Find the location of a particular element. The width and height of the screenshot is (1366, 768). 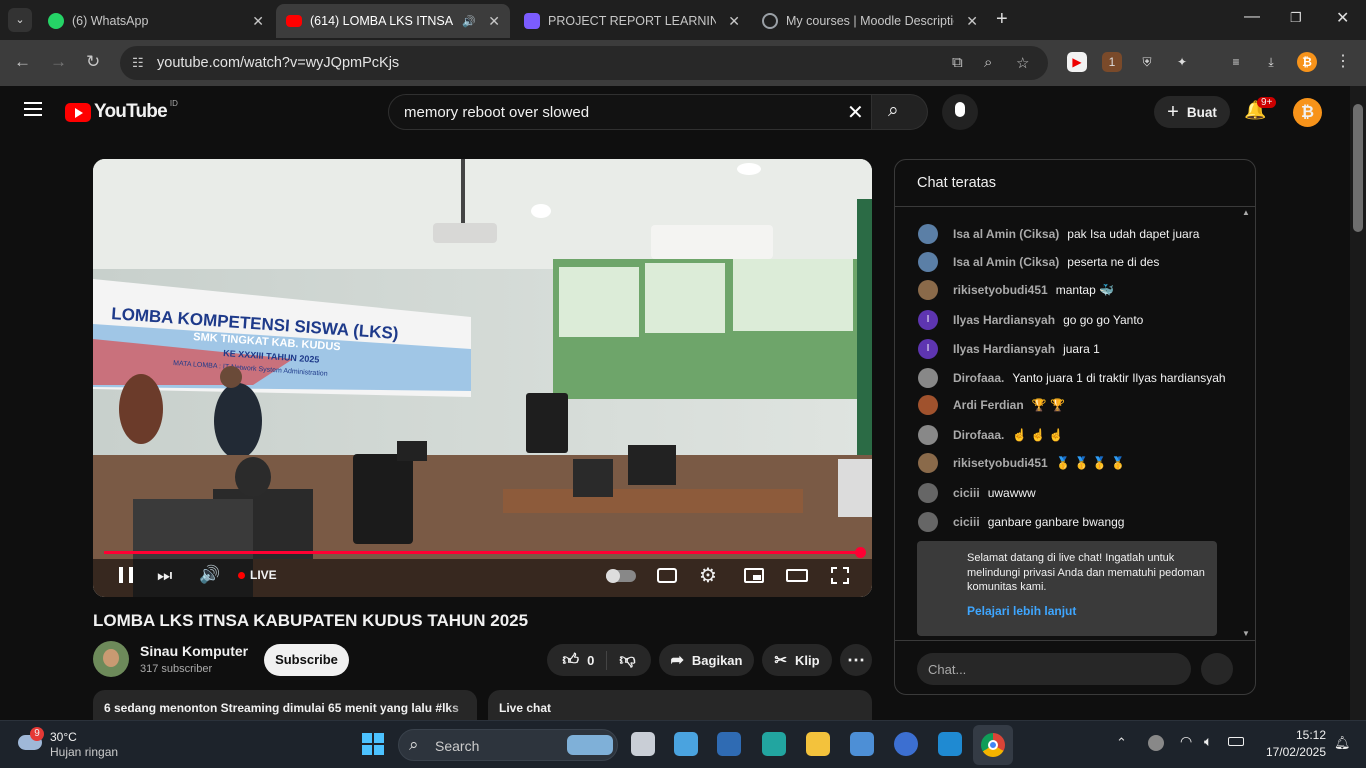

chat-message: Ardi Ferdian 🏆 🏆 is located at coordinates (991, 405).